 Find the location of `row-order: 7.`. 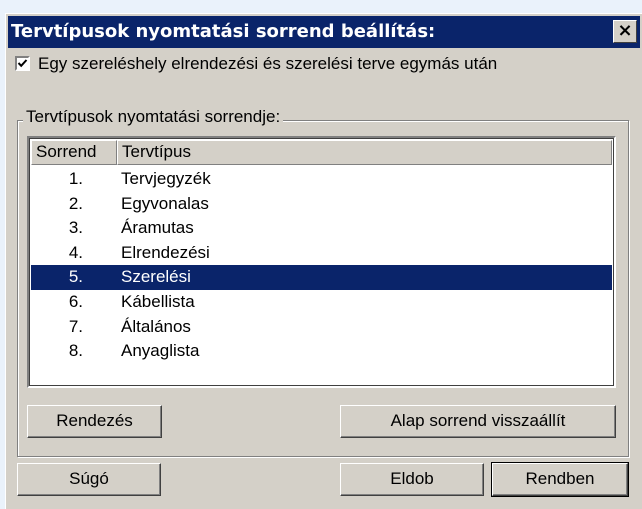

row-order: 7. is located at coordinates (75, 326).